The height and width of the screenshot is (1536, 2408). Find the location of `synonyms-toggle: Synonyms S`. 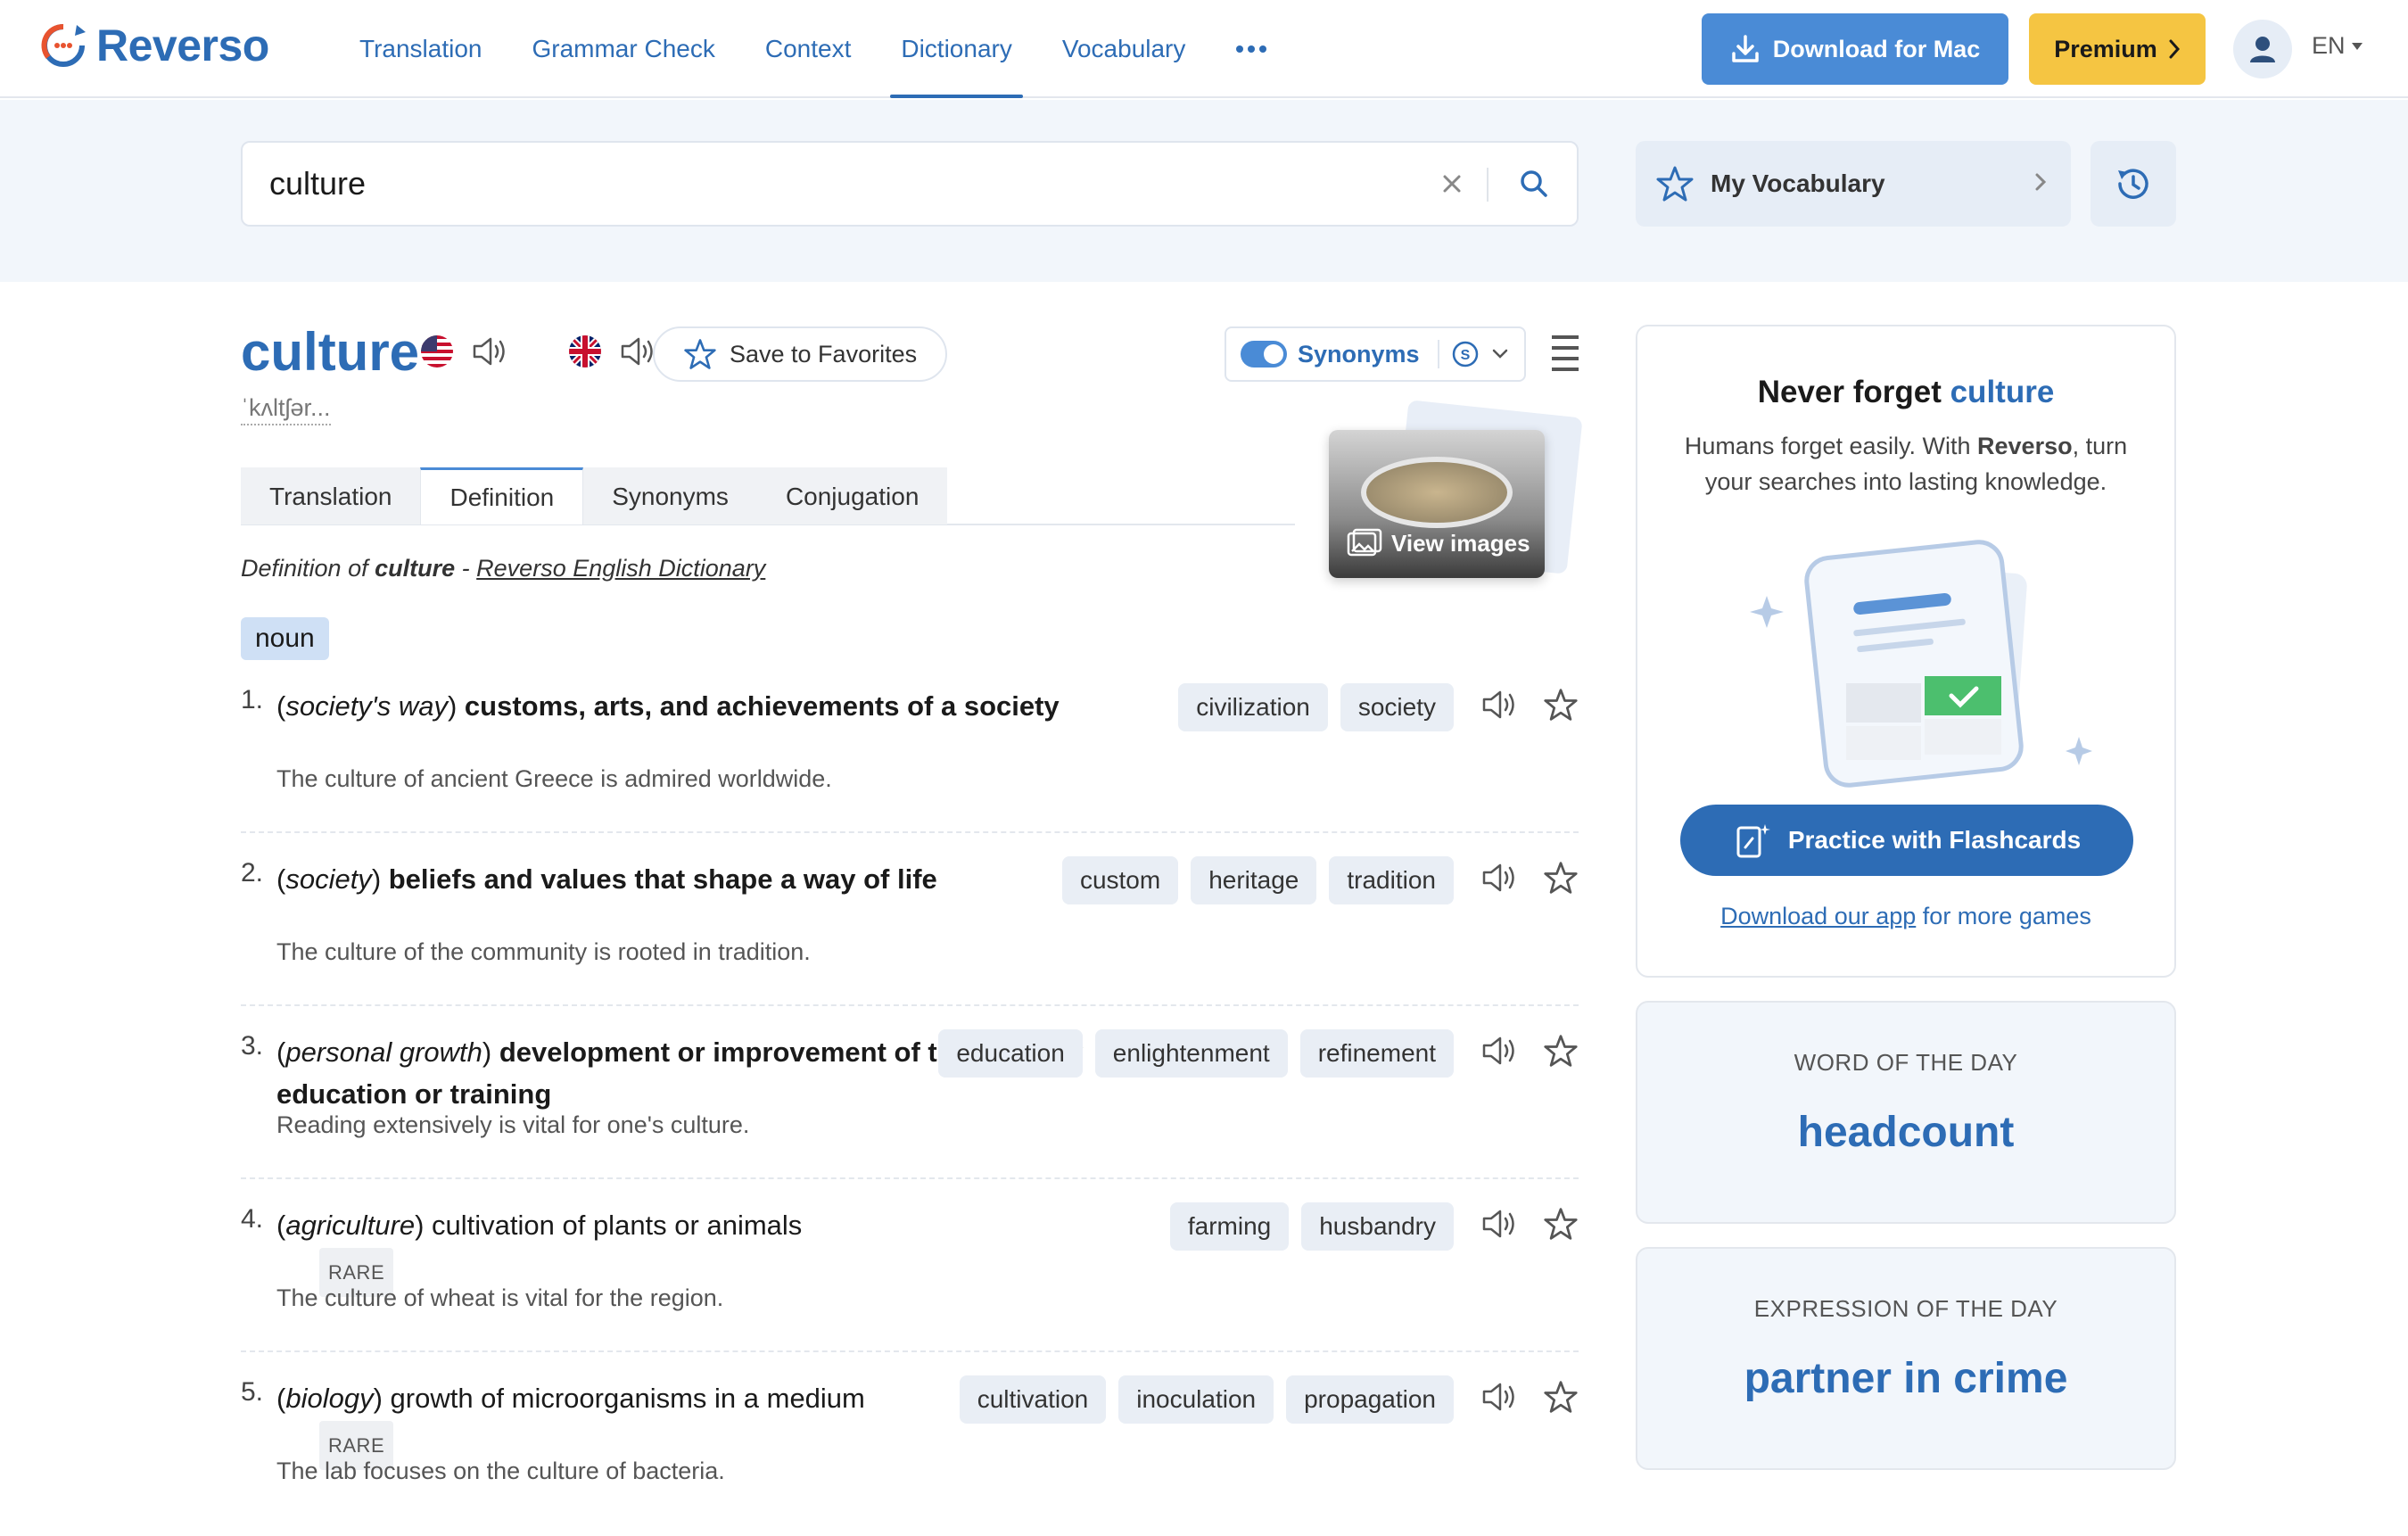

synonyms-toggle: Synonyms S is located at coordinates (1375, 354).